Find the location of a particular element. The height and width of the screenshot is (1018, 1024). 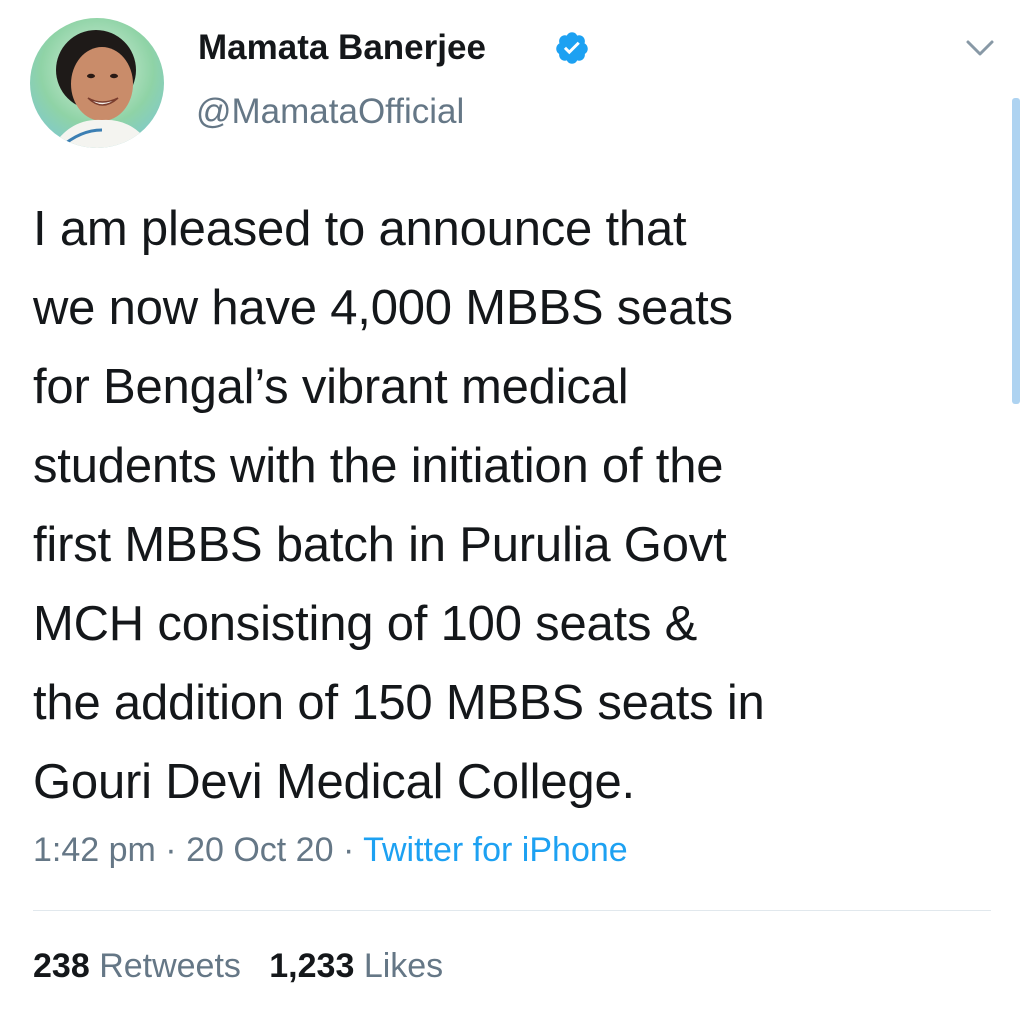

likes-count: 1,233 is located at coordinates (312, 966).